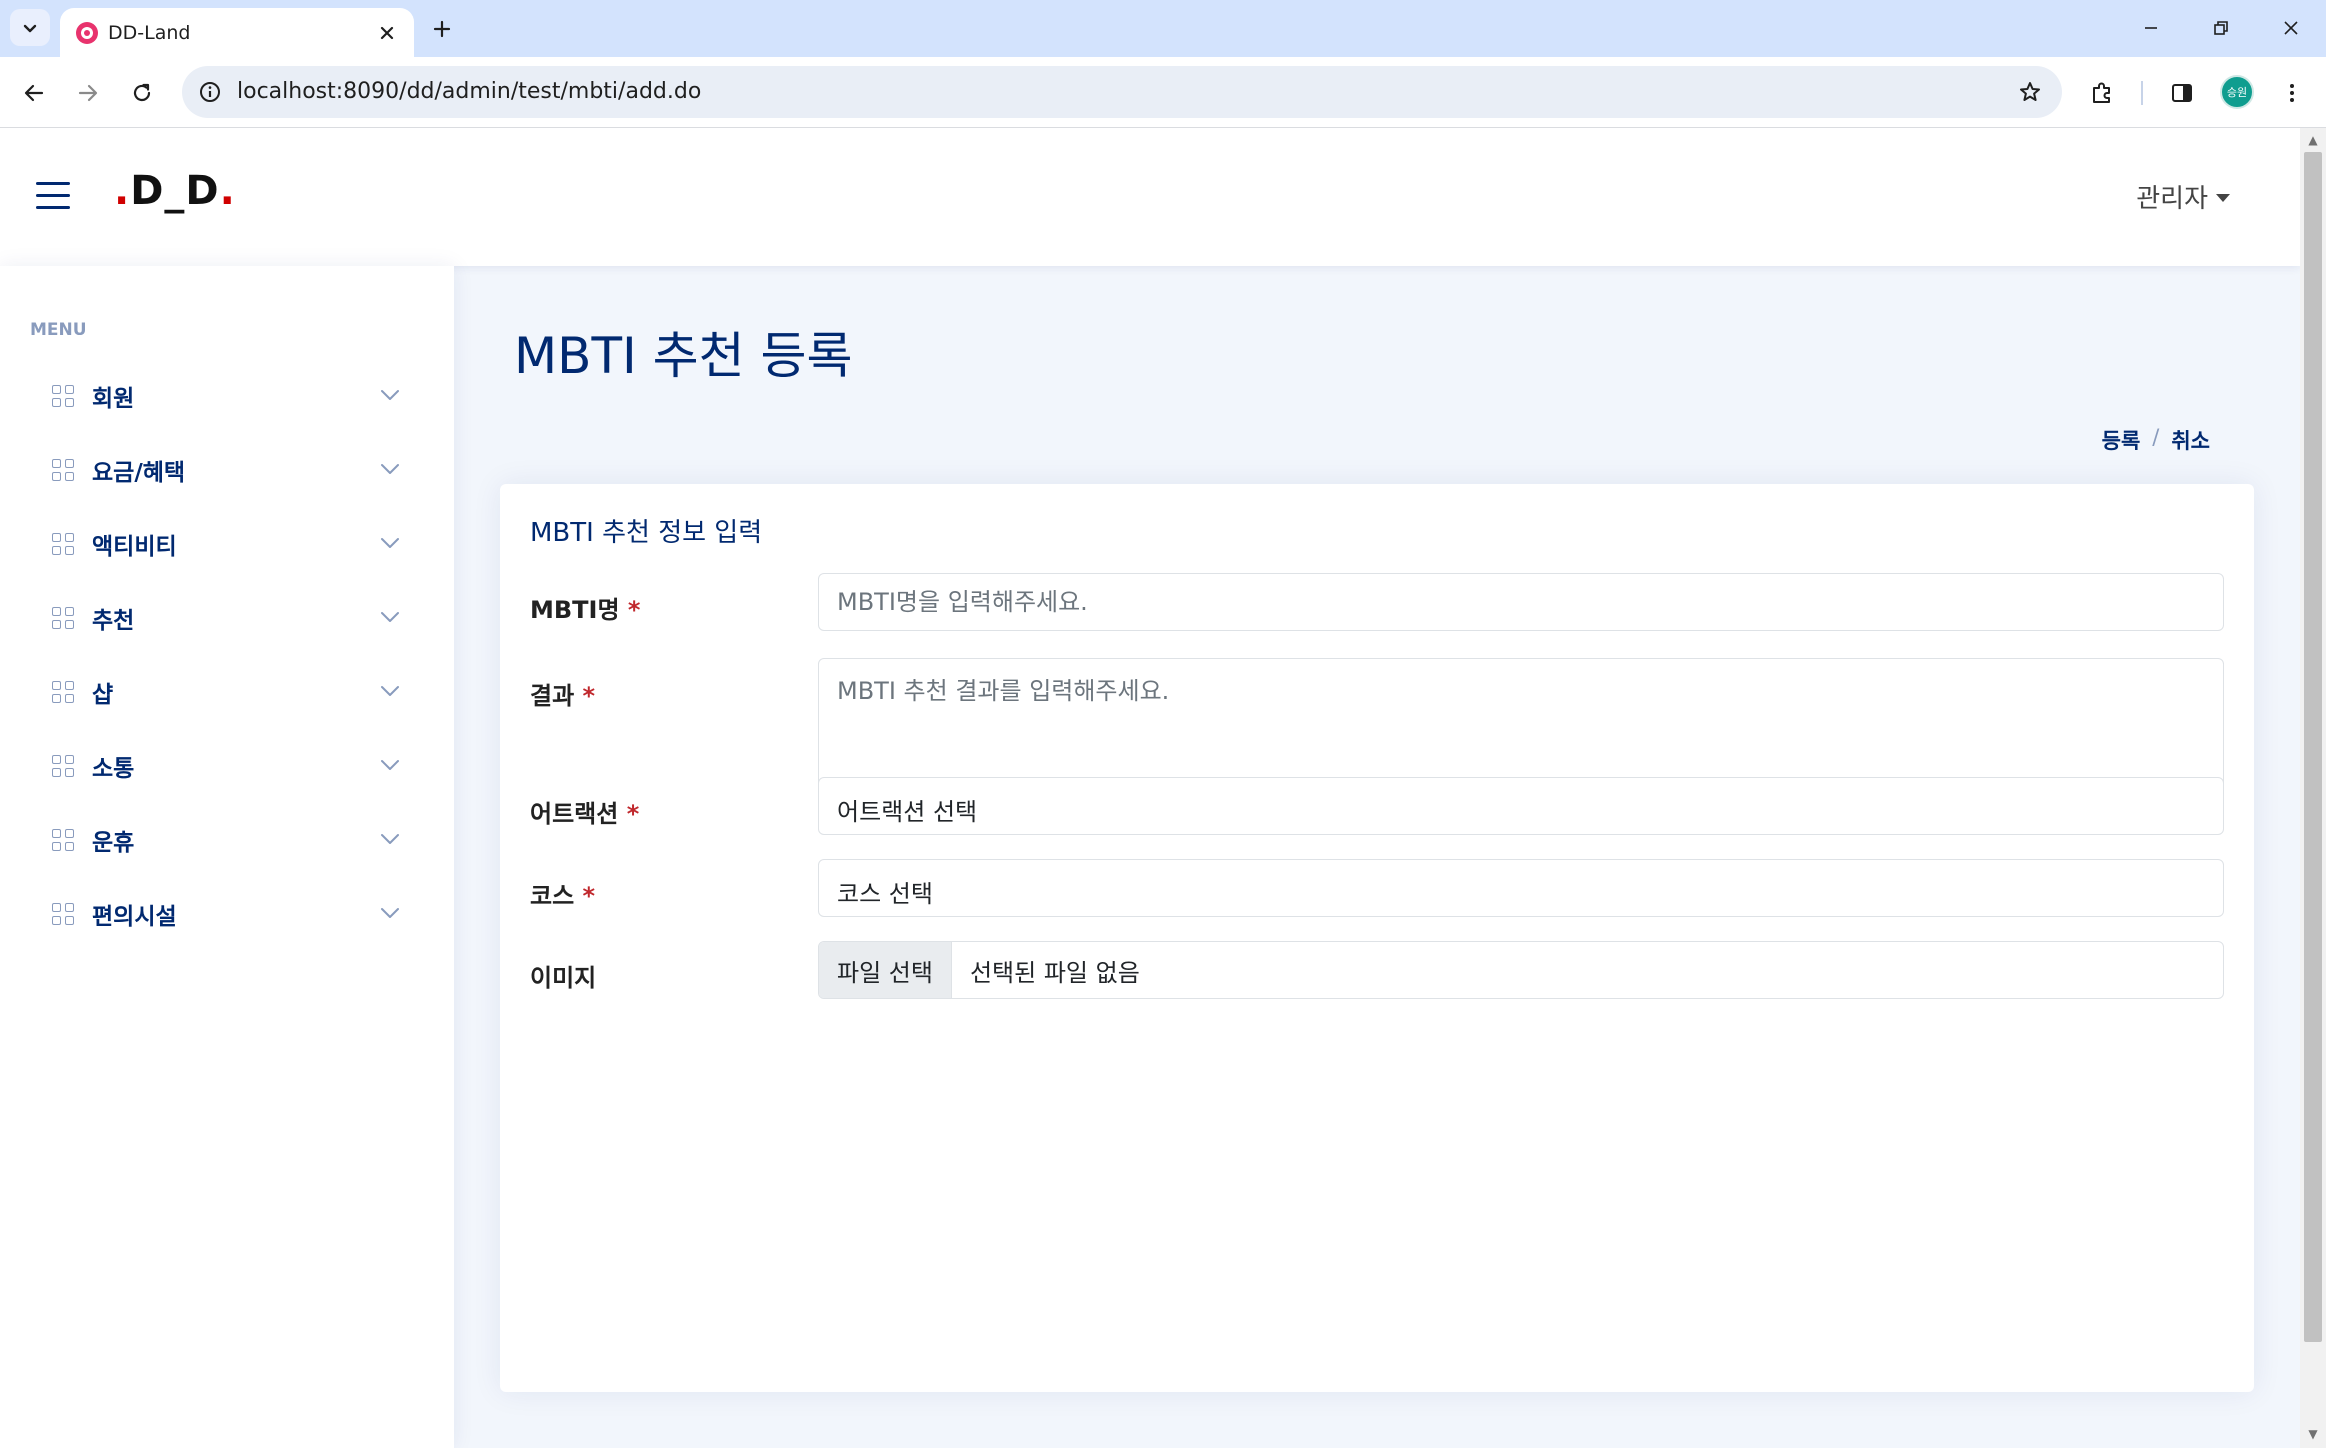 Image resolution: width=2326 pixels, height=1448 pixels. I want to click on browser-menu-button, so click(2292, 93).